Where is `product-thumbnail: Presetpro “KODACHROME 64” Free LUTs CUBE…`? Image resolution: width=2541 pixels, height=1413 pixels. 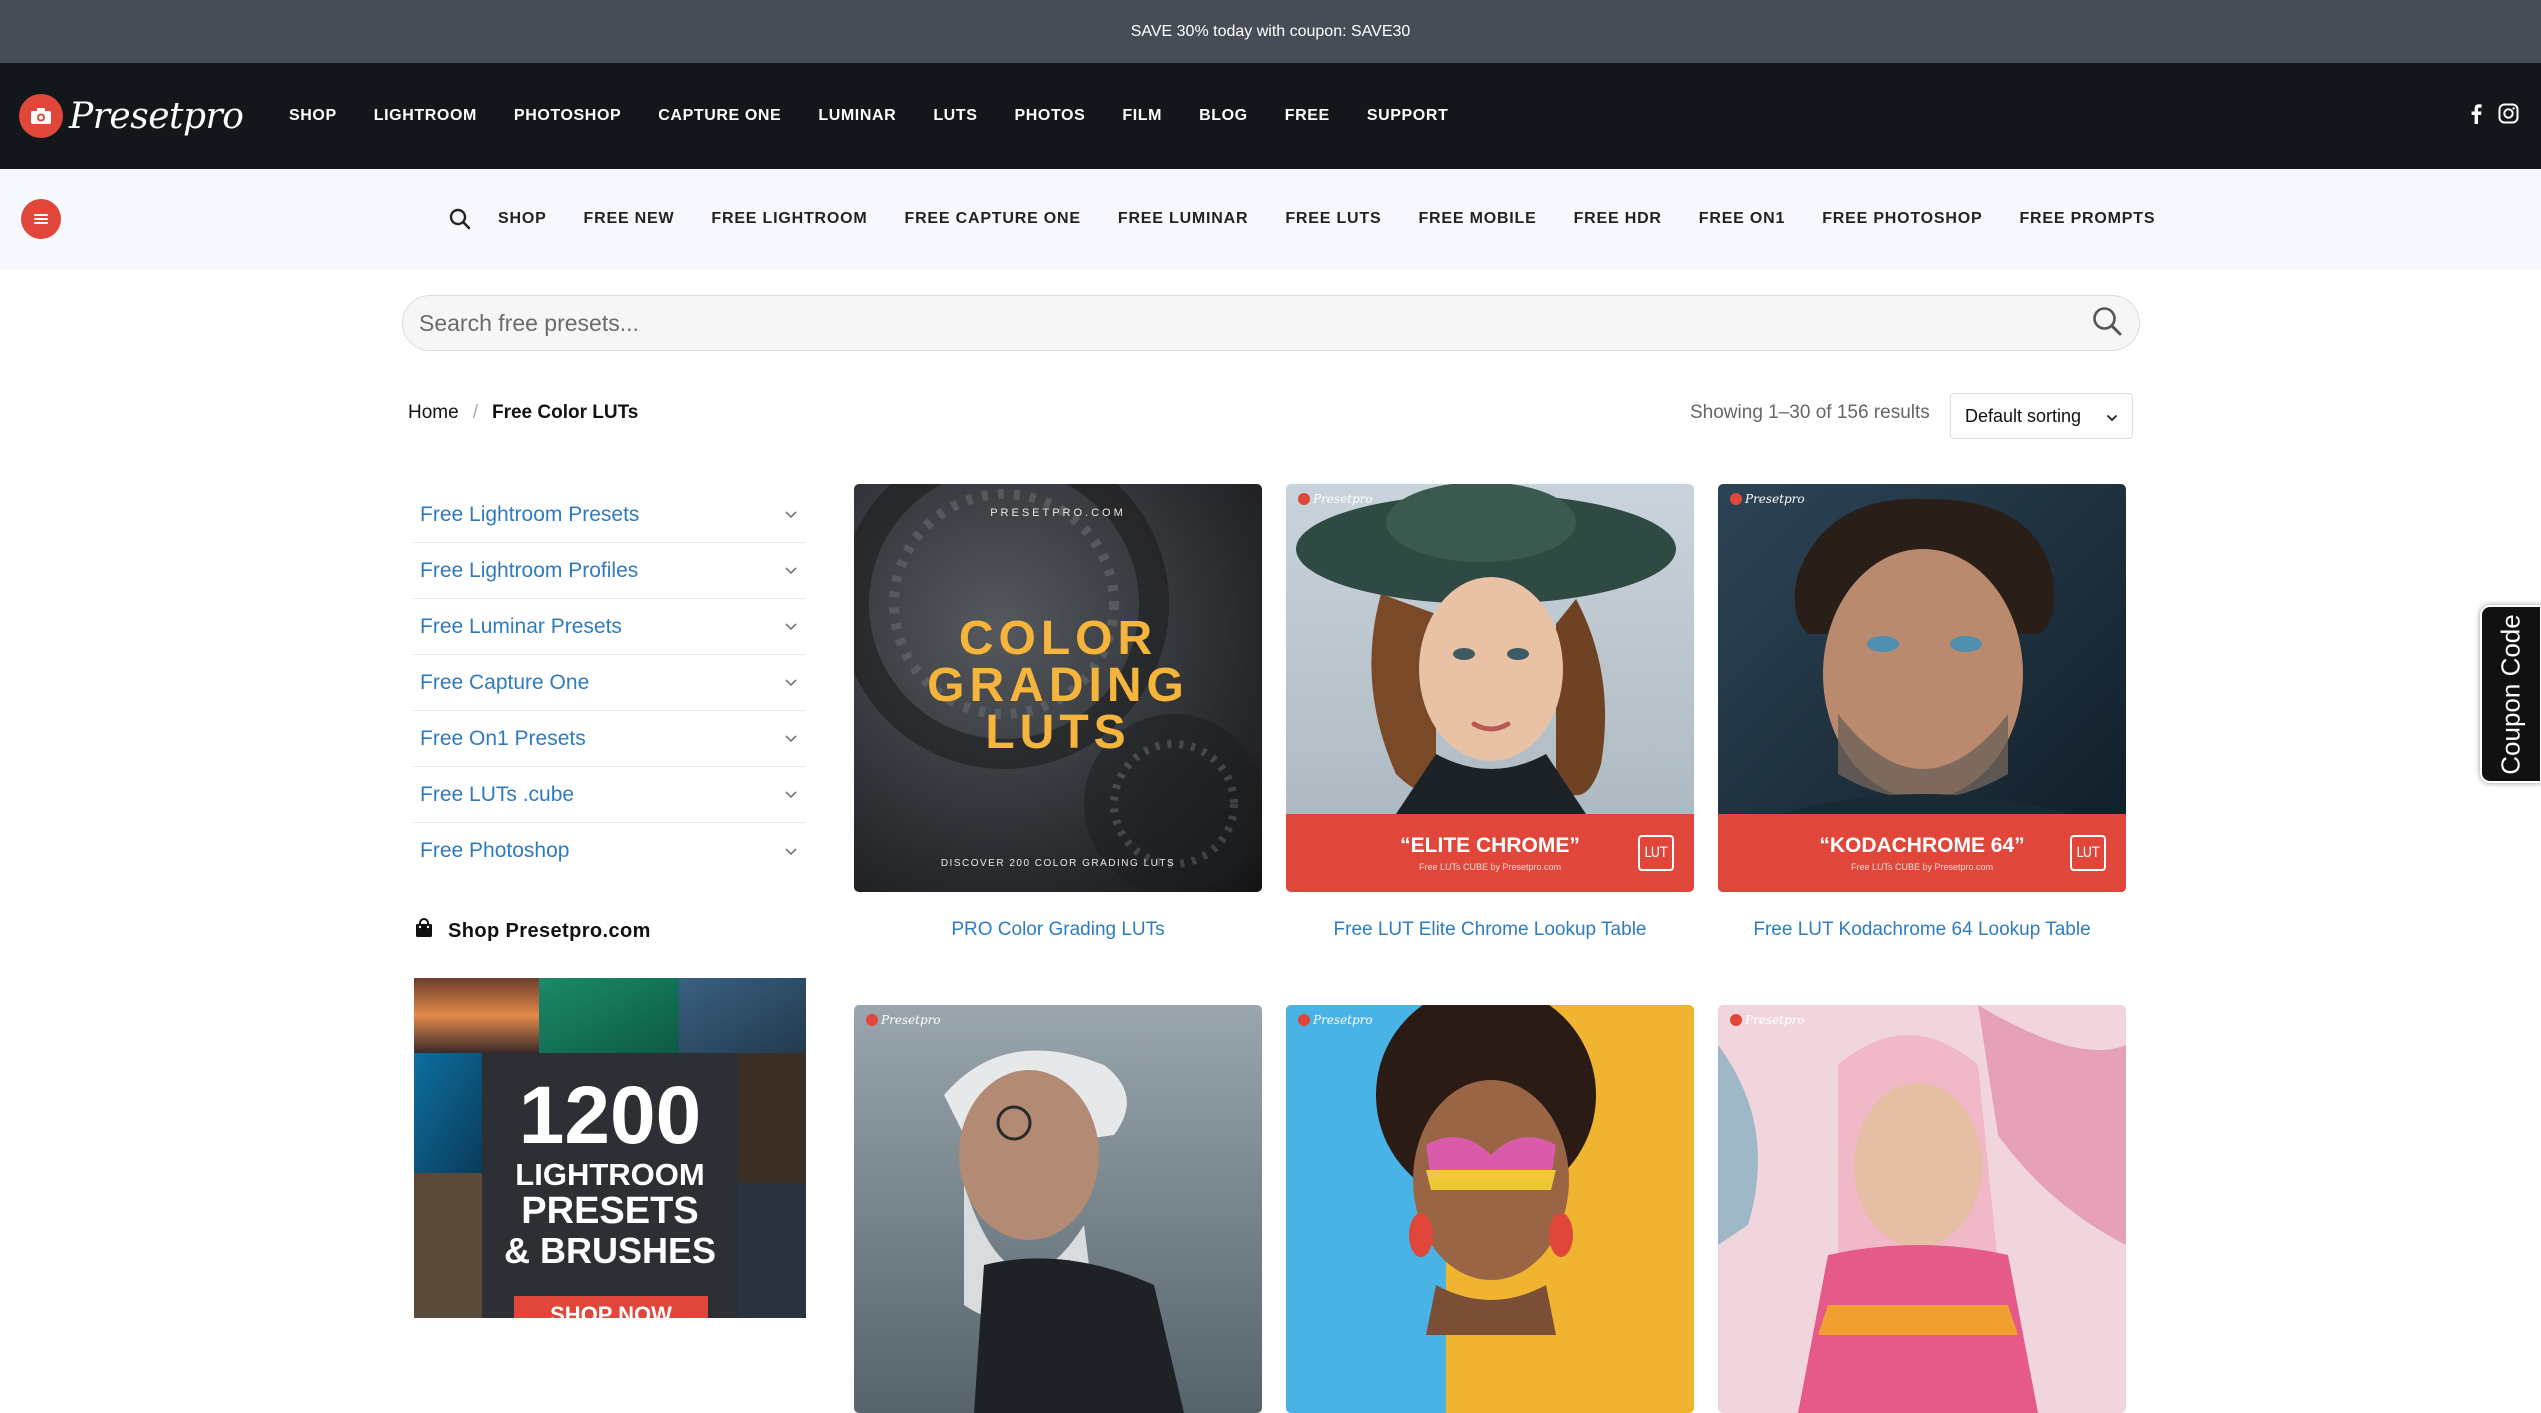
product-thumbnail: Presetpro “KODACHROME 64” Free LUTs CUBE… is located at coordinates (1922, 688).